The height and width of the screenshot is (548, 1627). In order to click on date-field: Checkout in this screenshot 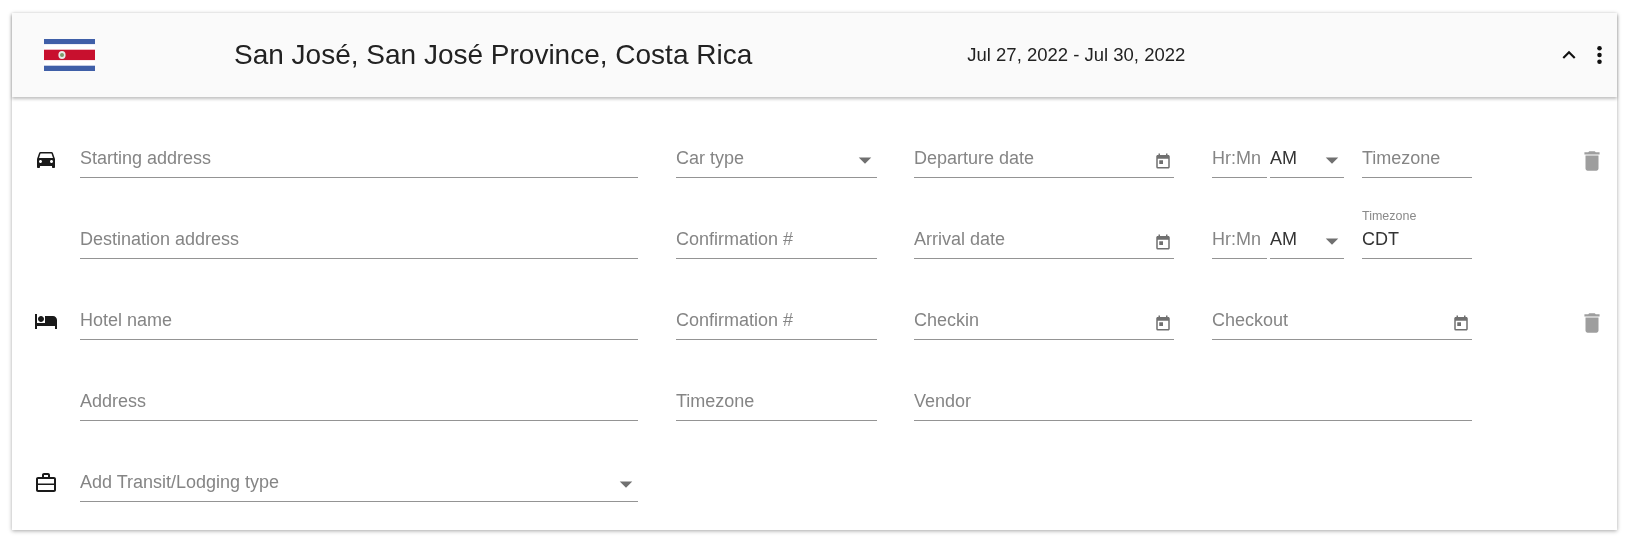, I will do `click(1342, 323)`.